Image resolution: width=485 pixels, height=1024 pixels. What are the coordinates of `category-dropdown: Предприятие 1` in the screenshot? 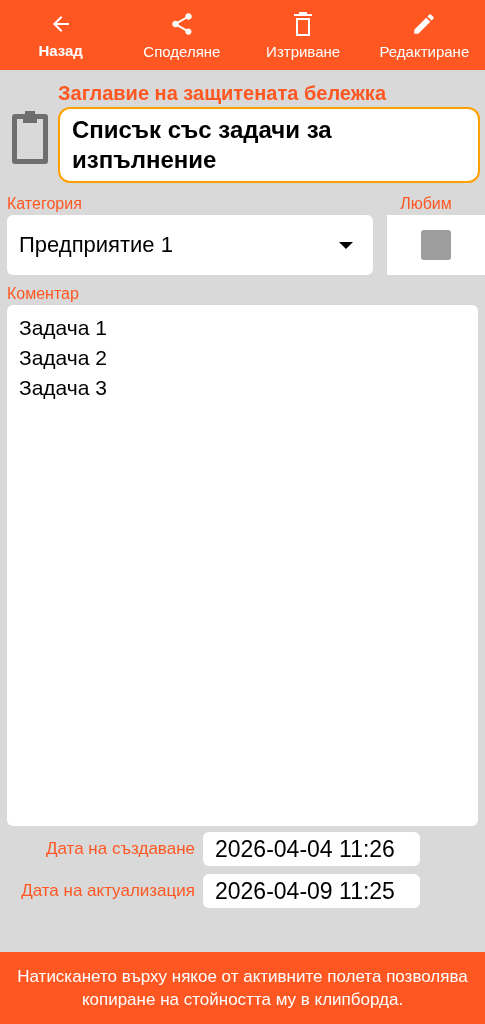 It's located at (190, 245).